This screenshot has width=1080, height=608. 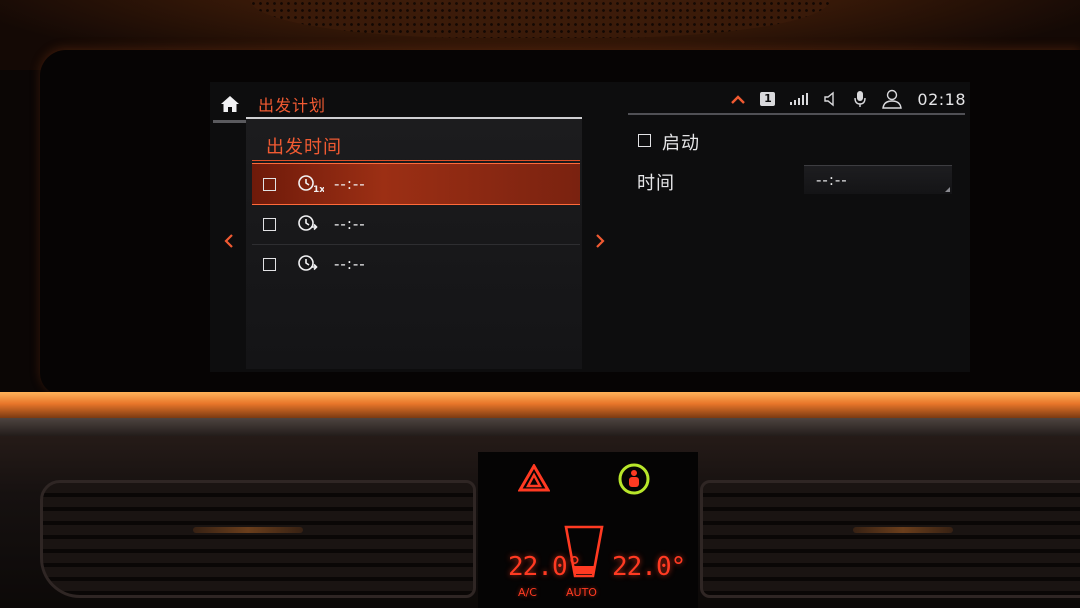 I want to click on ac-label: A/C, so click(x=527, y=592).